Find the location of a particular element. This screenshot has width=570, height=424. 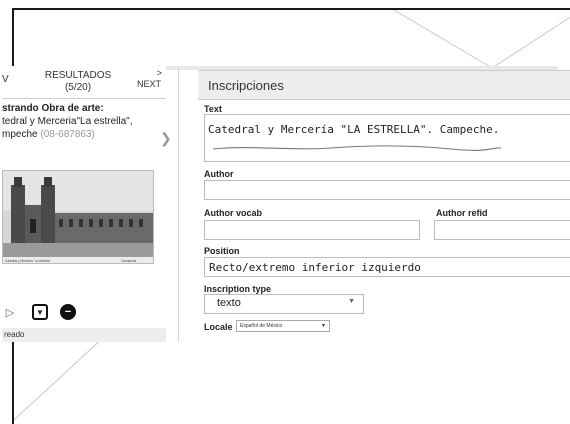

position-label: Position is located at coordinates (222, 251).